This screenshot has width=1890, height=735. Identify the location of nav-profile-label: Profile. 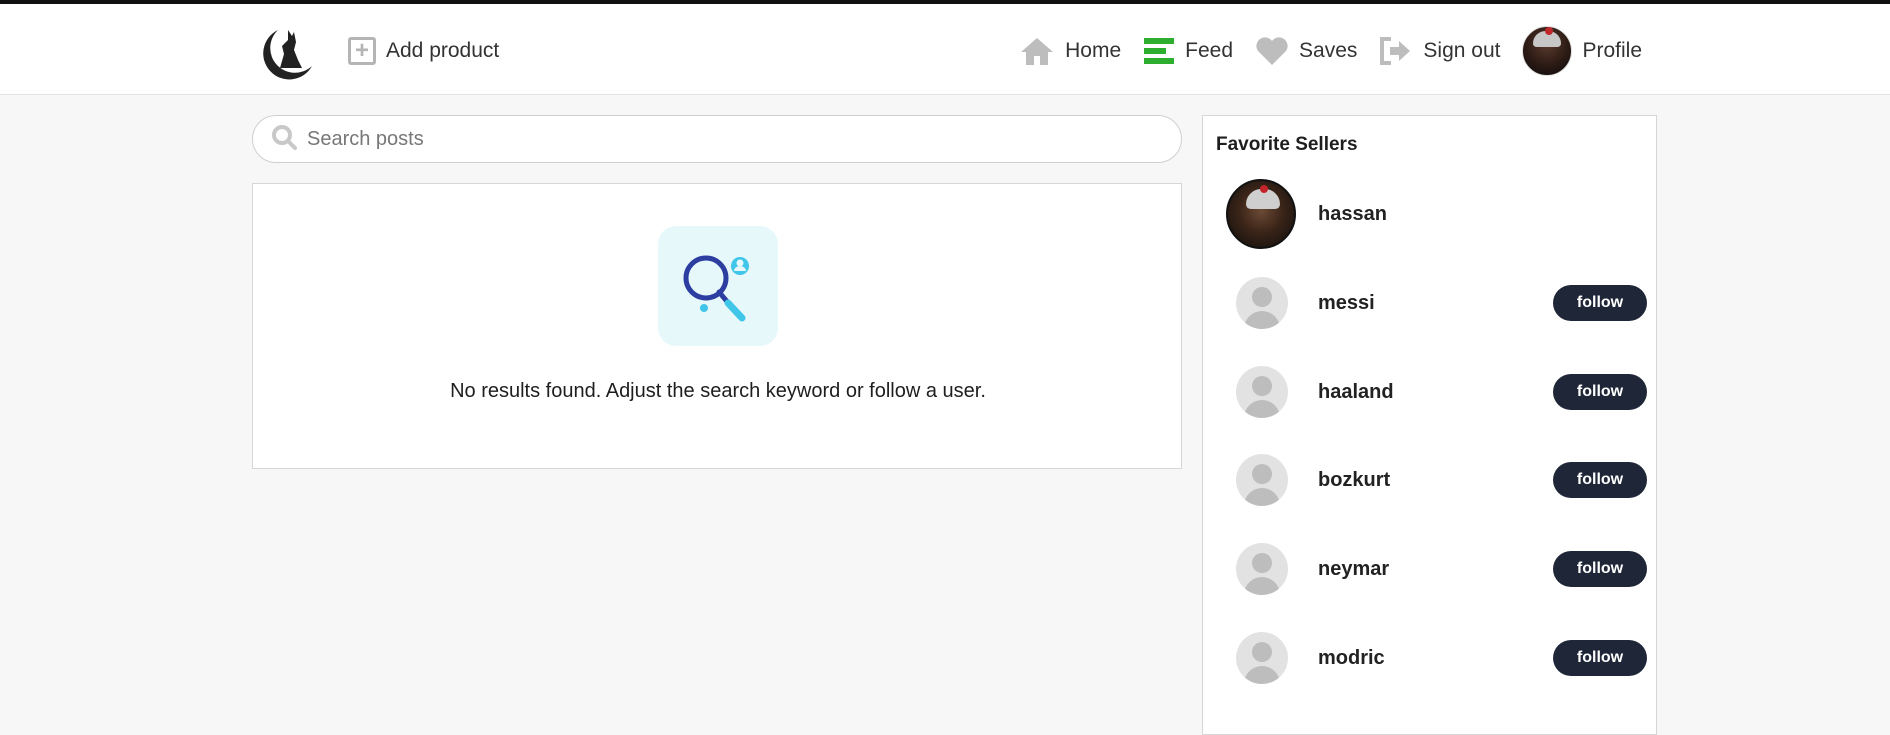
(1612, 50).